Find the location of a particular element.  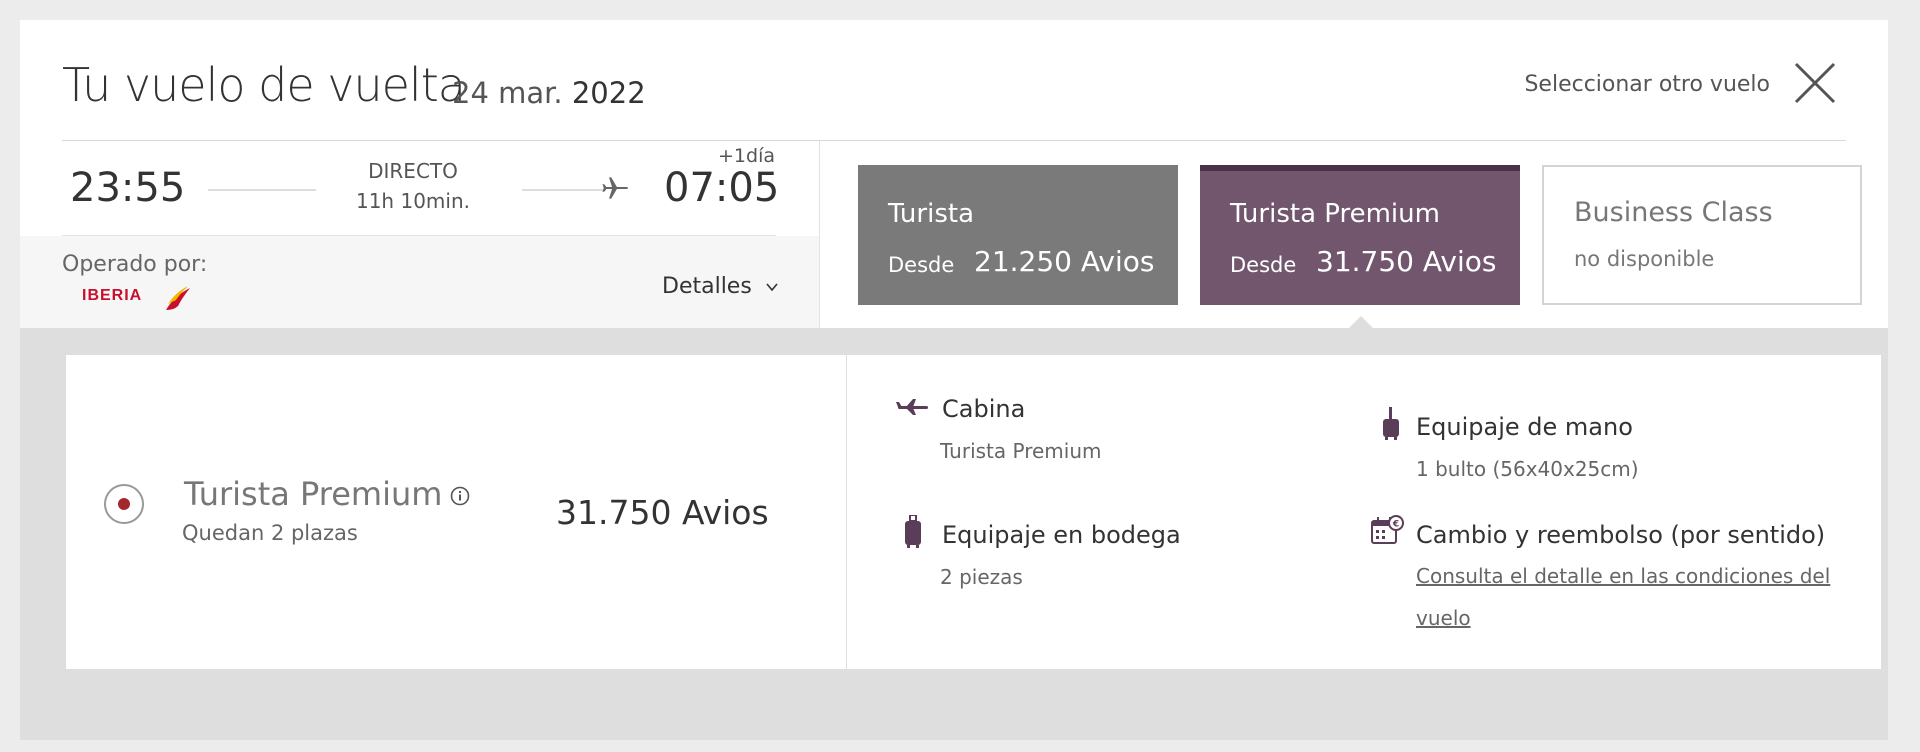

iberia-logo: IBERIA is located at coordinates (136, 298).